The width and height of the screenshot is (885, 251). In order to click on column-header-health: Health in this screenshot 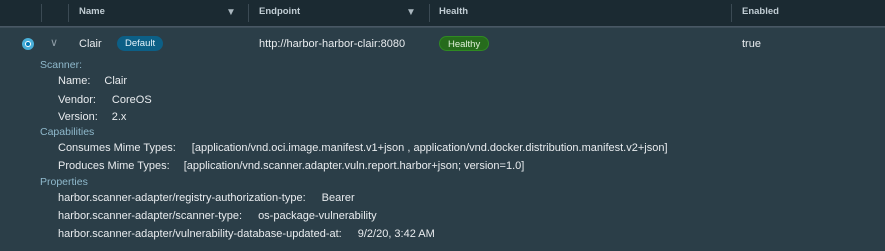, I will do `click(579, 13)`.